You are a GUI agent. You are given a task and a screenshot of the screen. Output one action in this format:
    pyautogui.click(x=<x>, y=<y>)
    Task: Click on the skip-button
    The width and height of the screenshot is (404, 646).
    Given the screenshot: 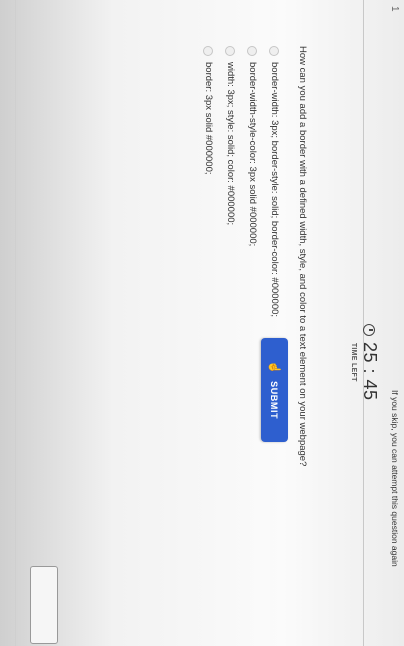 What is the action you would take?
    pyautogui.click(x=44, y=605)
    